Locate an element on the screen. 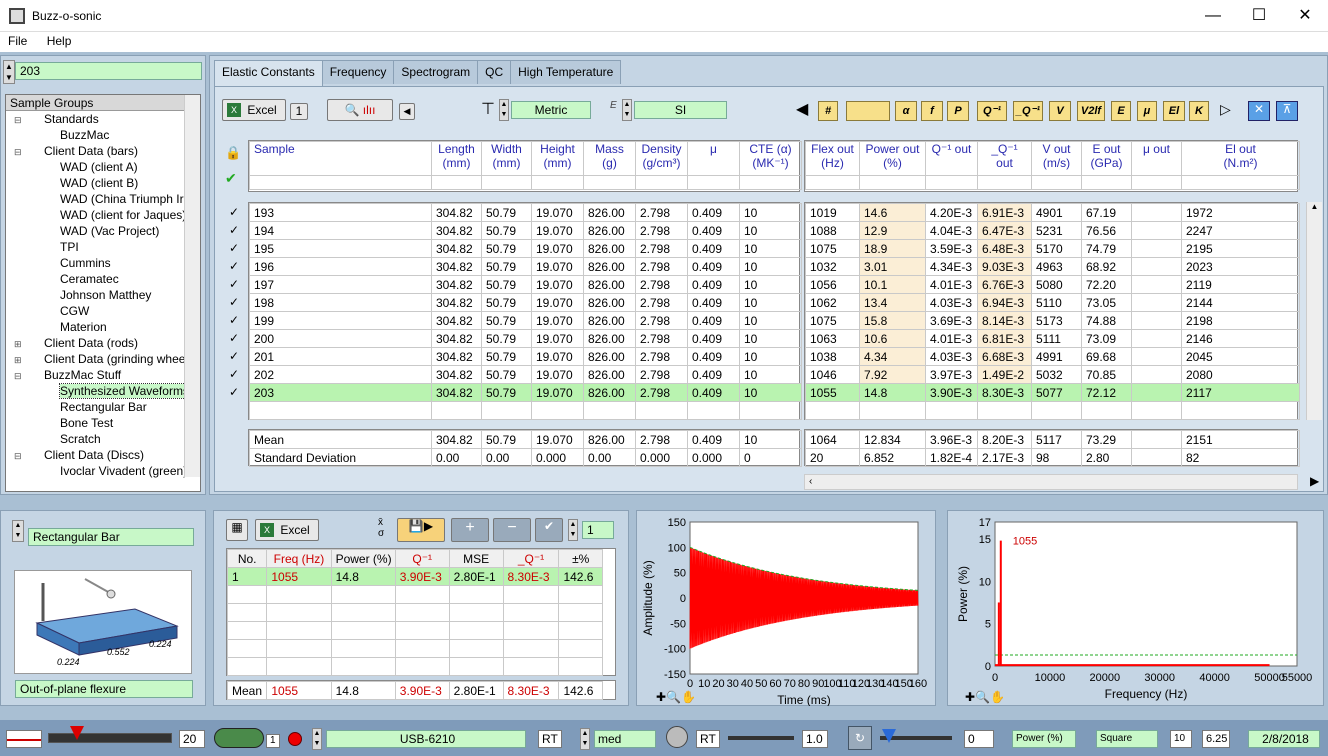 This screenshot has width=1328, height=756. table-cell: 2144 is located at coordinates (1240, 302).